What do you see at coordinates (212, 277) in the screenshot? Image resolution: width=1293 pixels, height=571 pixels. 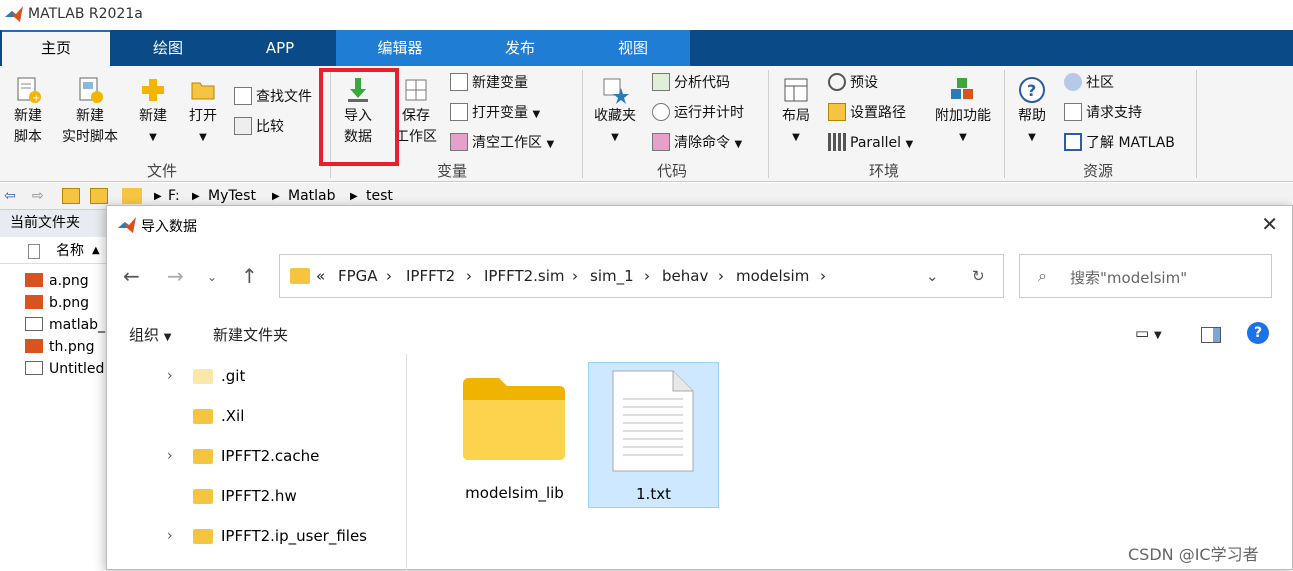 I see `chevron-down-icon: ⌄` at bounding box center [212, 277].